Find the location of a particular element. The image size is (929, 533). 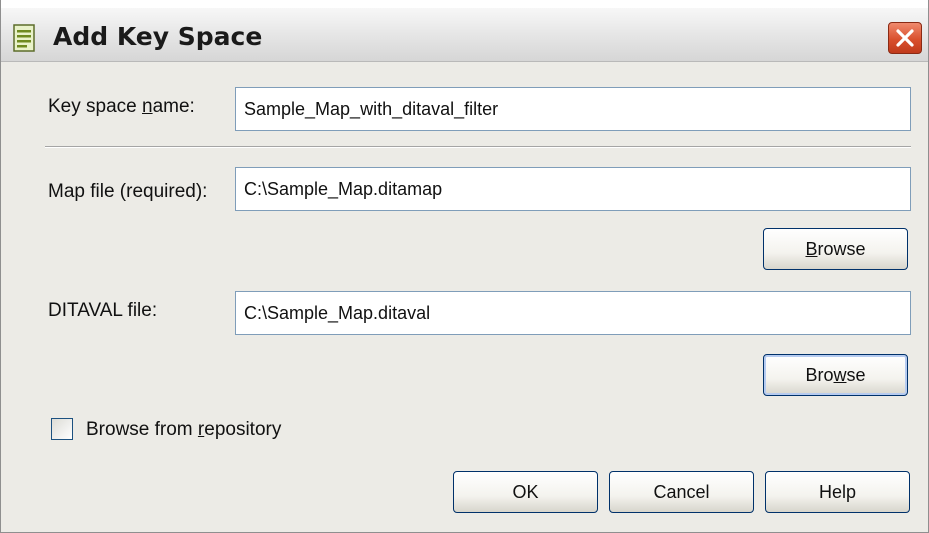

dialog-title: Add Key Space is located at coordinates (158, 36).